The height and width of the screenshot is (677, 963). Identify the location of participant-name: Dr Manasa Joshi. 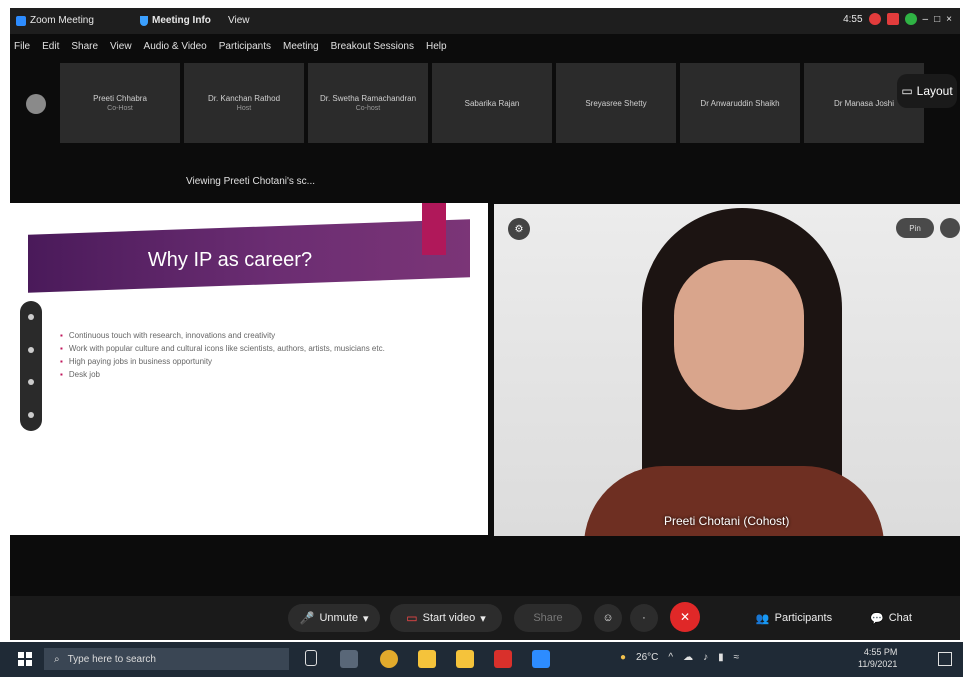
(864, 103).